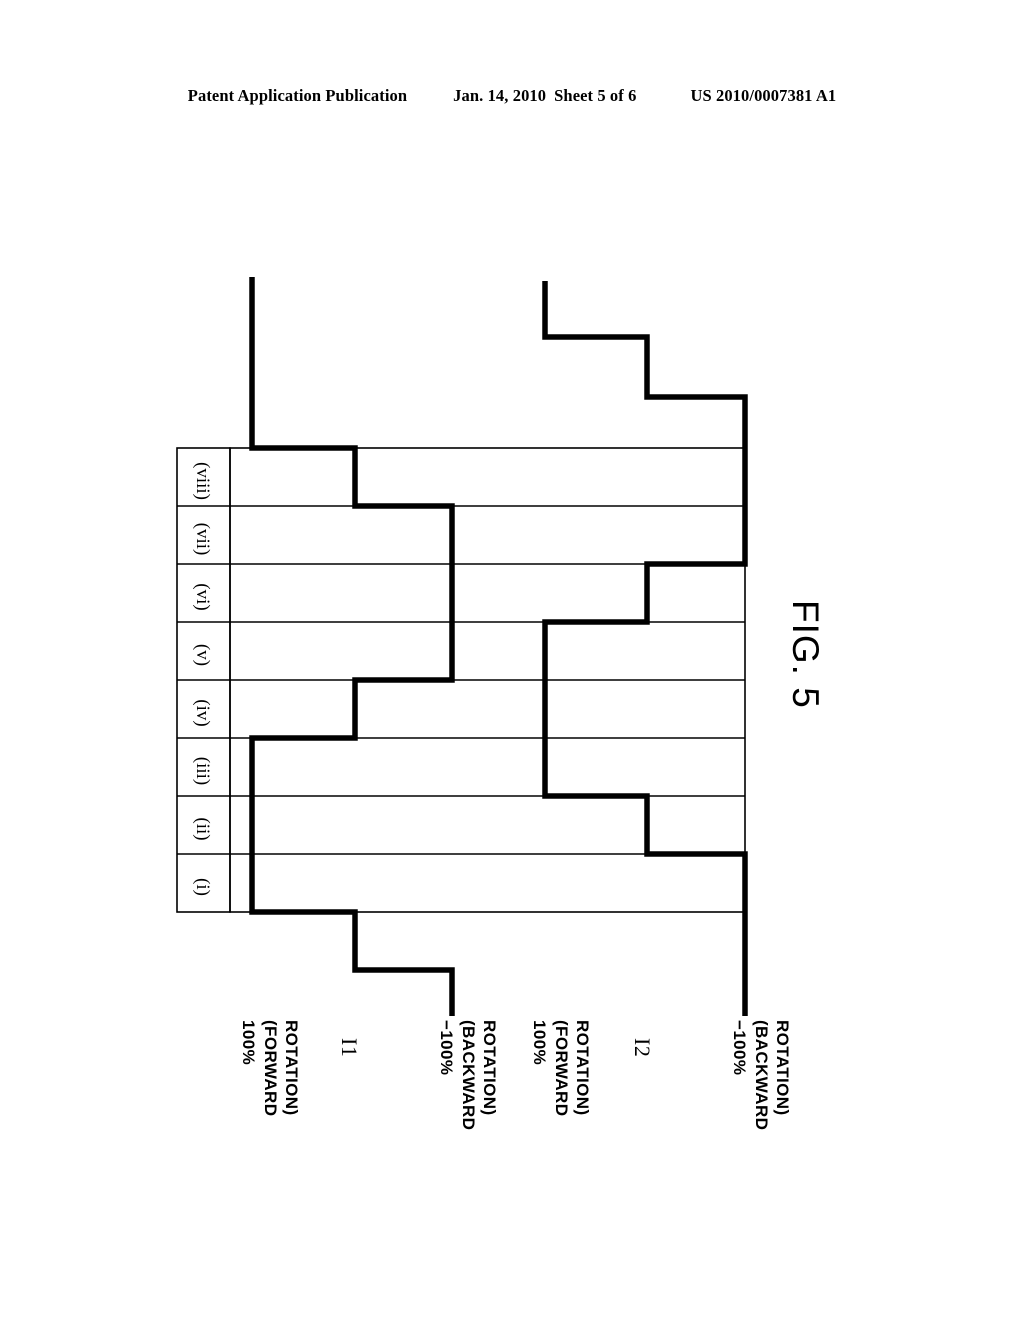  What do you see at coordinates (202, 539) in the screenshot?
I see `row-label-vii: (vii)` at bounding box center [202, 539].